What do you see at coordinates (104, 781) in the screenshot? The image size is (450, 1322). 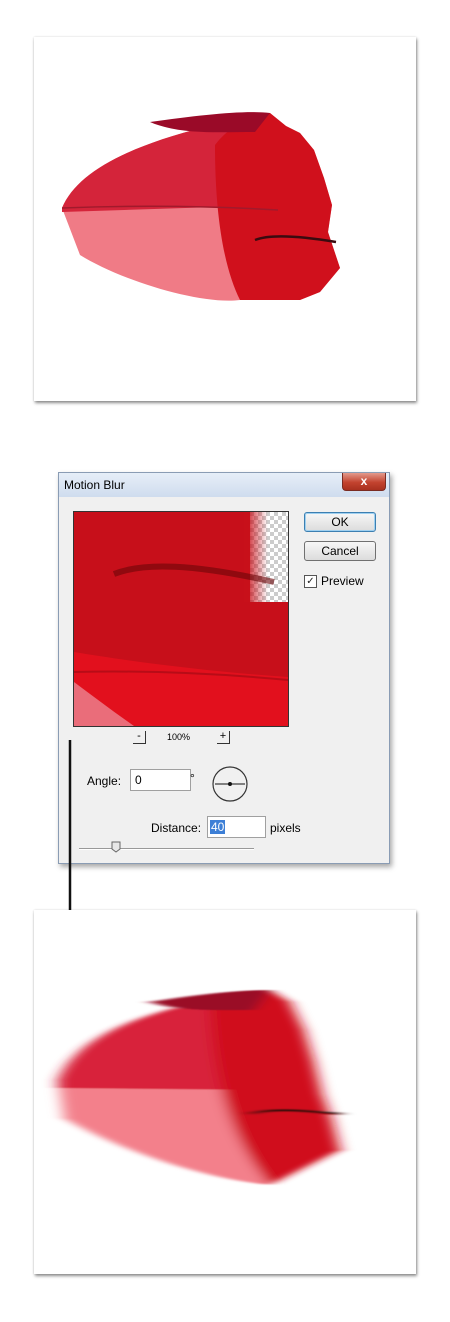 I see `angle-label: Angle:` at bounding box center [104, 781].